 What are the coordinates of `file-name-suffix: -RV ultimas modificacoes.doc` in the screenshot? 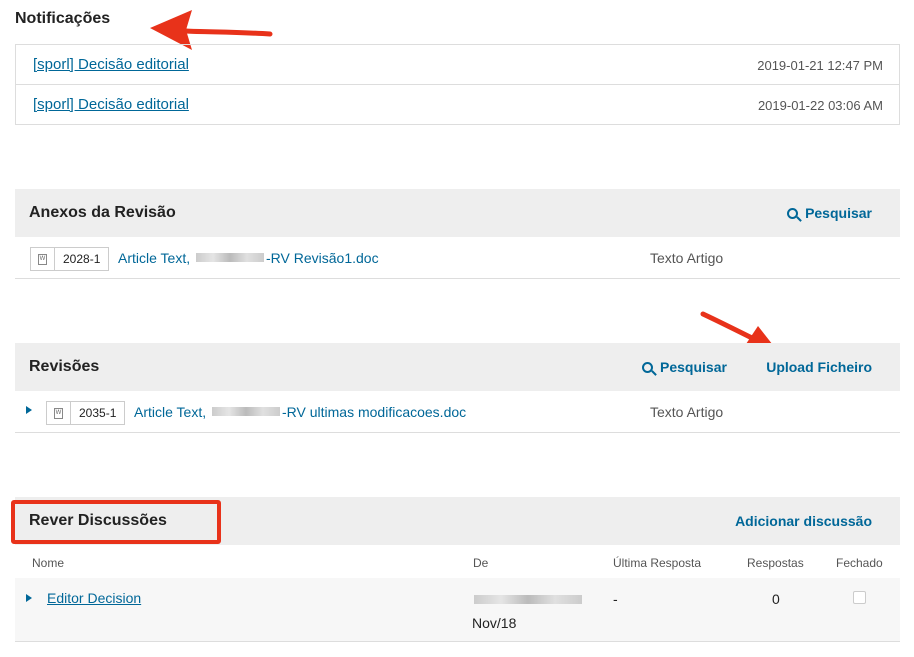 It's located at (374, 412).